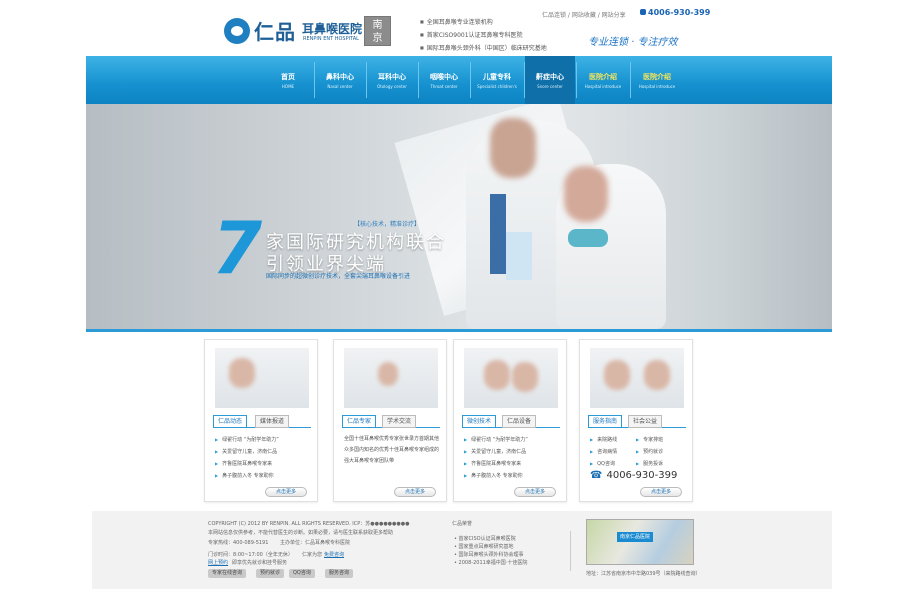 This screenshot has width=913, height=589. What do you see at coordinates (340, 86) in the screenshot?
I see `nav-label-en: Nasal center` at bounding box center [340, 86].